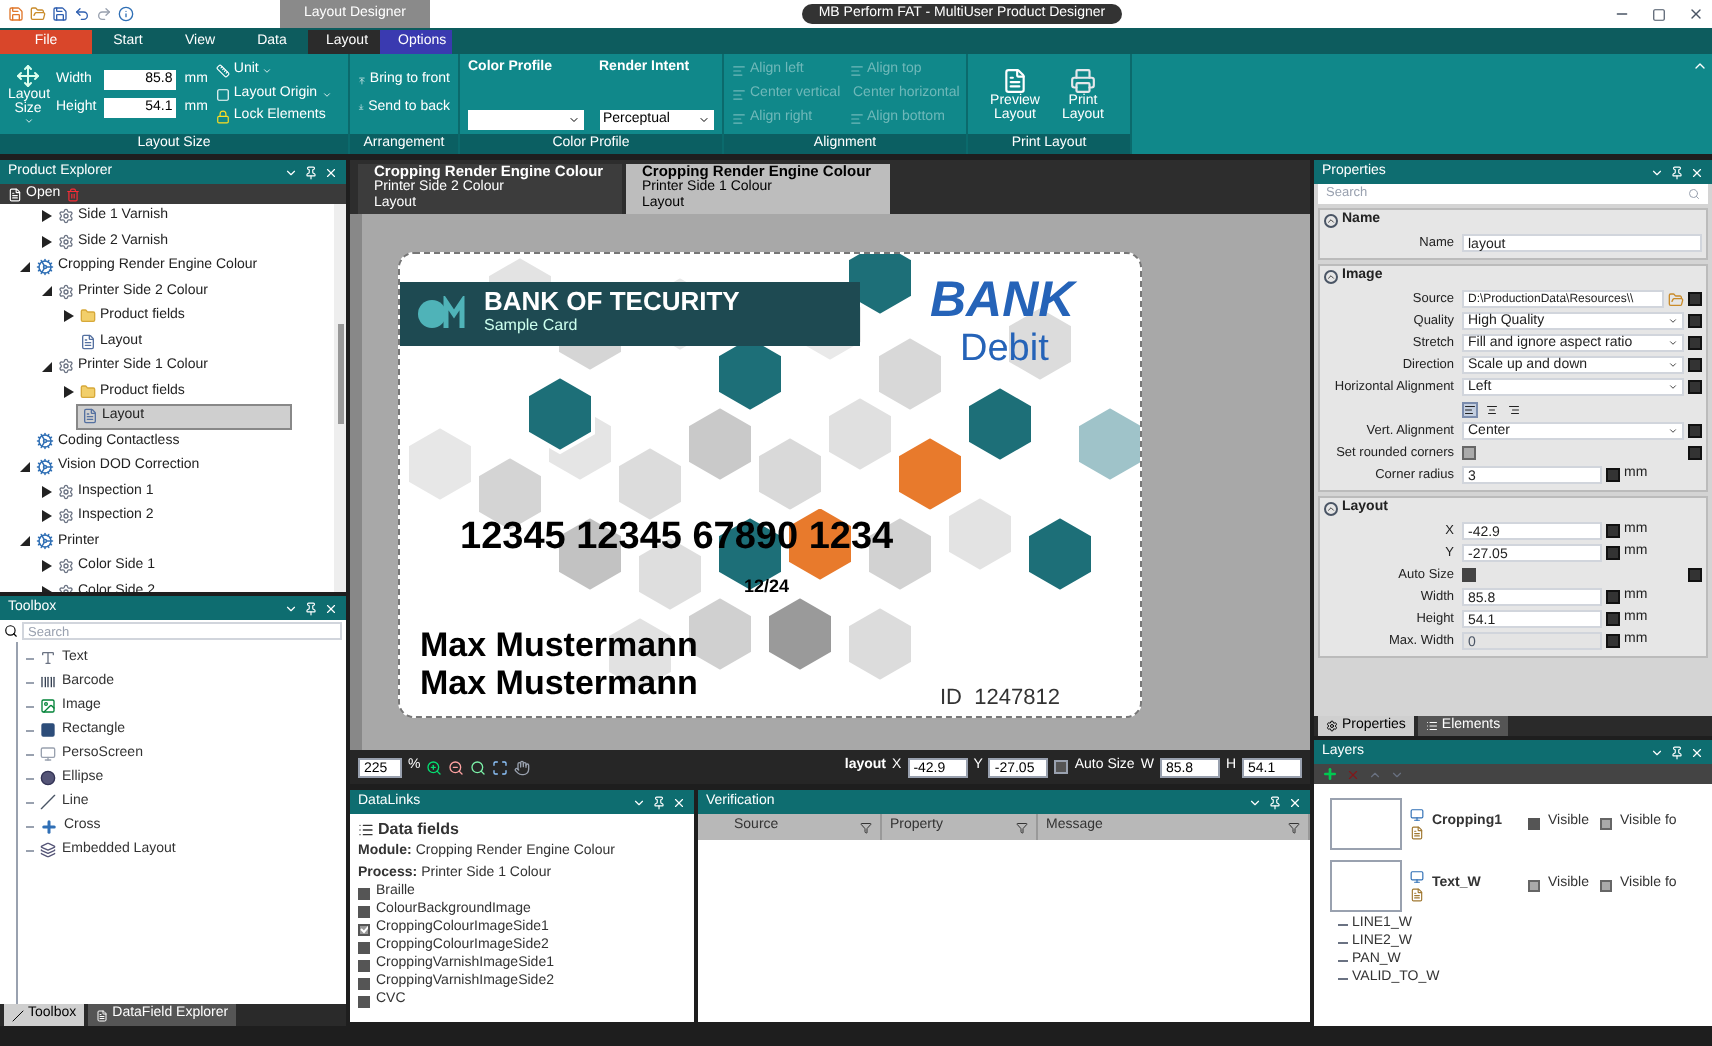 This screenshot has height=1046, width=1712. I want to click on brand-subtitle: Debit, so click(1004, 350).